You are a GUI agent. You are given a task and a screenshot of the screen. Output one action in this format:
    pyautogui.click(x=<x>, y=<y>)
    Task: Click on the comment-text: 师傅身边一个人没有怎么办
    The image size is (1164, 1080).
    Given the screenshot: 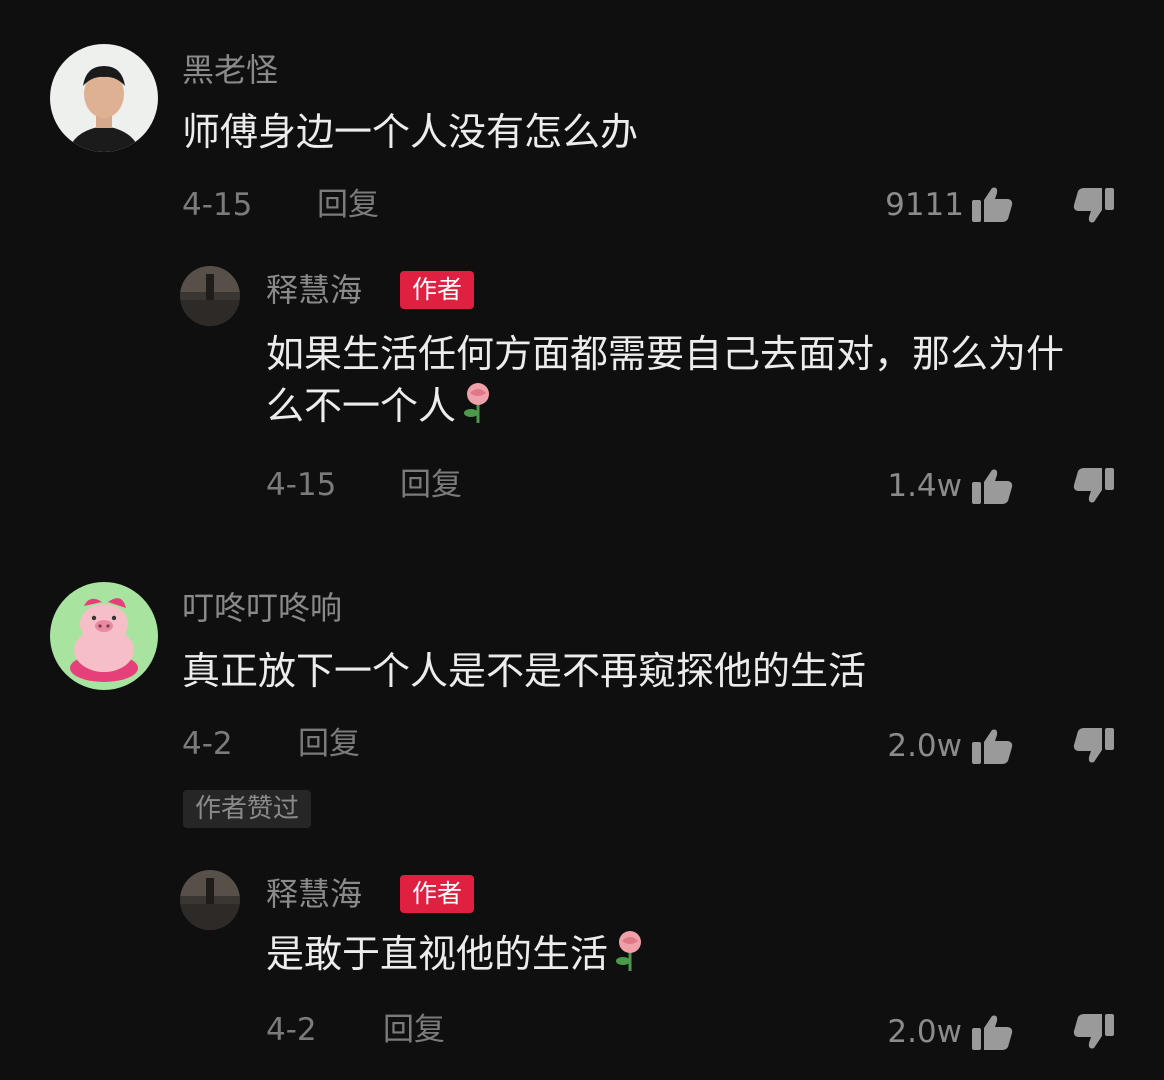 What is the action you would take?
    pyautogui.click(x=410, y=132)
    